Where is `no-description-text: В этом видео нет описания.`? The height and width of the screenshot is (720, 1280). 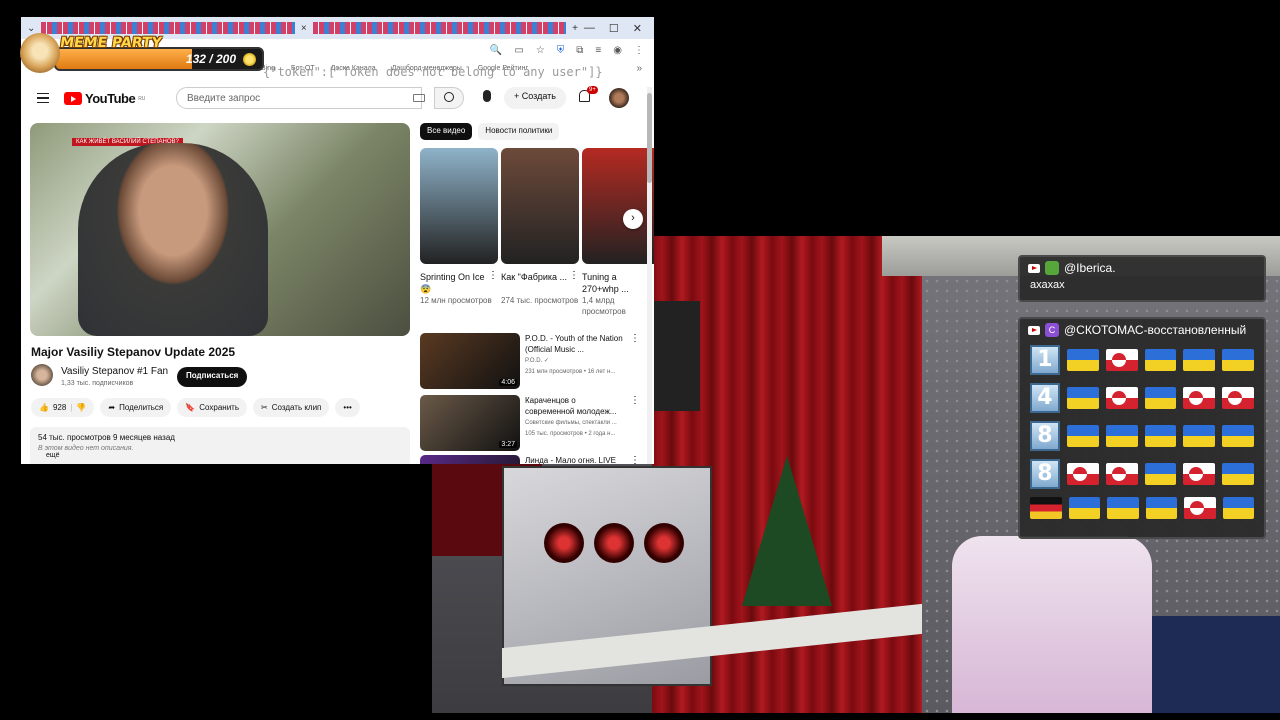
no-description-text: В этом видео нет описания. is located at coordinates (86, 448).